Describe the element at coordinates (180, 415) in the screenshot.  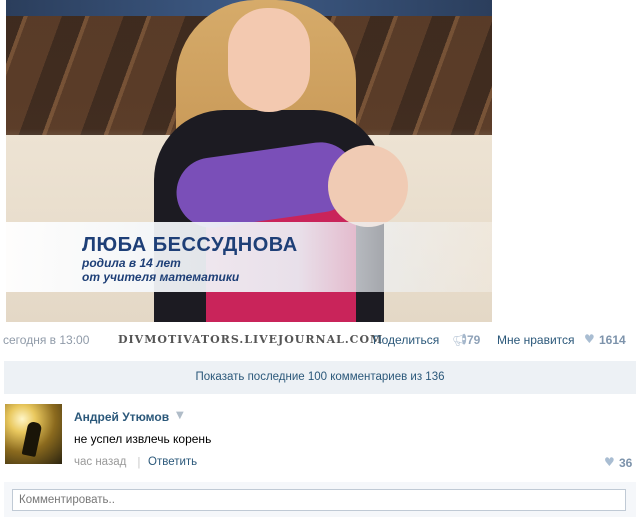
I see `chevron-down-icon: ▼` at that location.